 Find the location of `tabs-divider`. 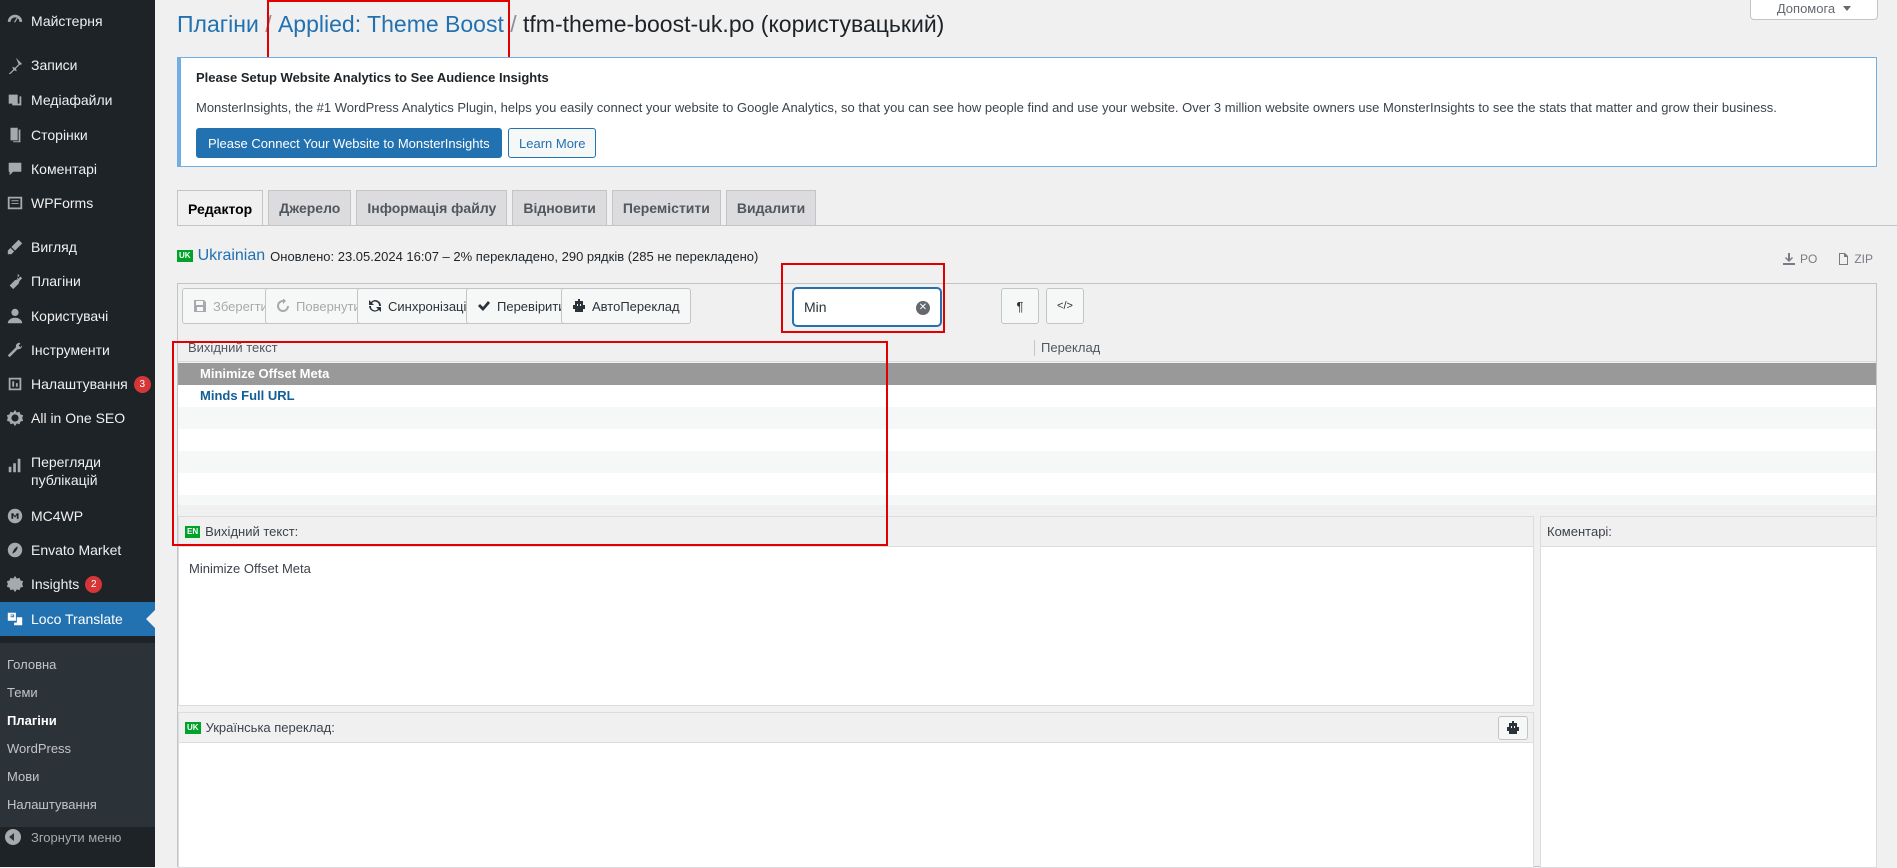

tabs-divider is located at coordinates (1037, 225).